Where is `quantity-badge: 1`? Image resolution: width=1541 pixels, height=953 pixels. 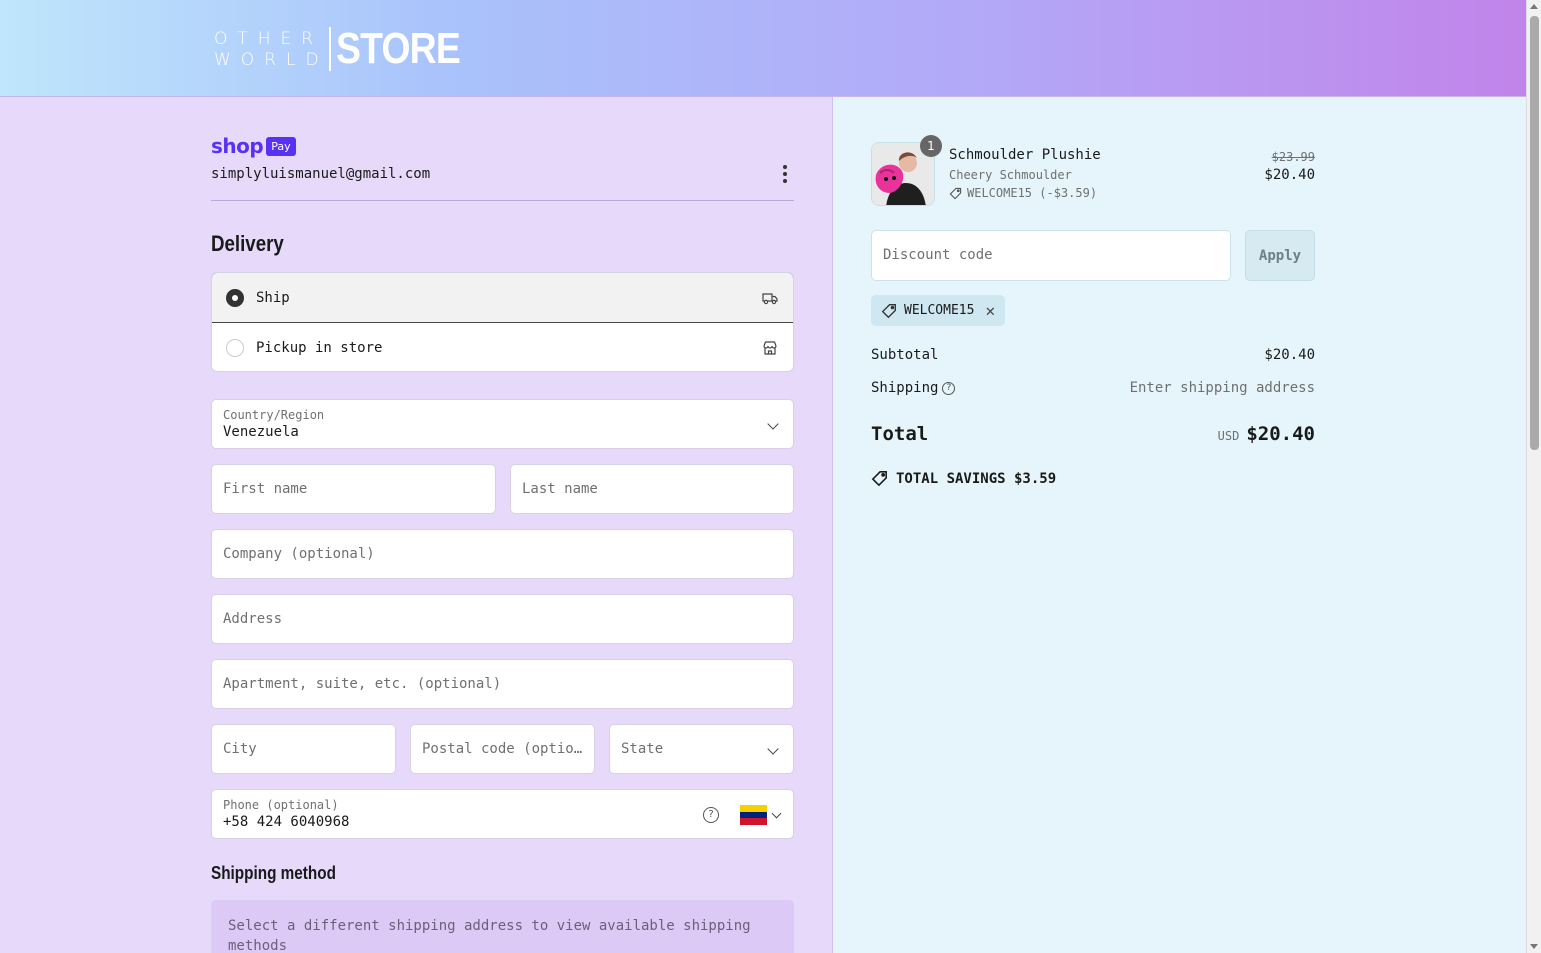
quantity-badge: 1 is located at coordinates (931, 146).